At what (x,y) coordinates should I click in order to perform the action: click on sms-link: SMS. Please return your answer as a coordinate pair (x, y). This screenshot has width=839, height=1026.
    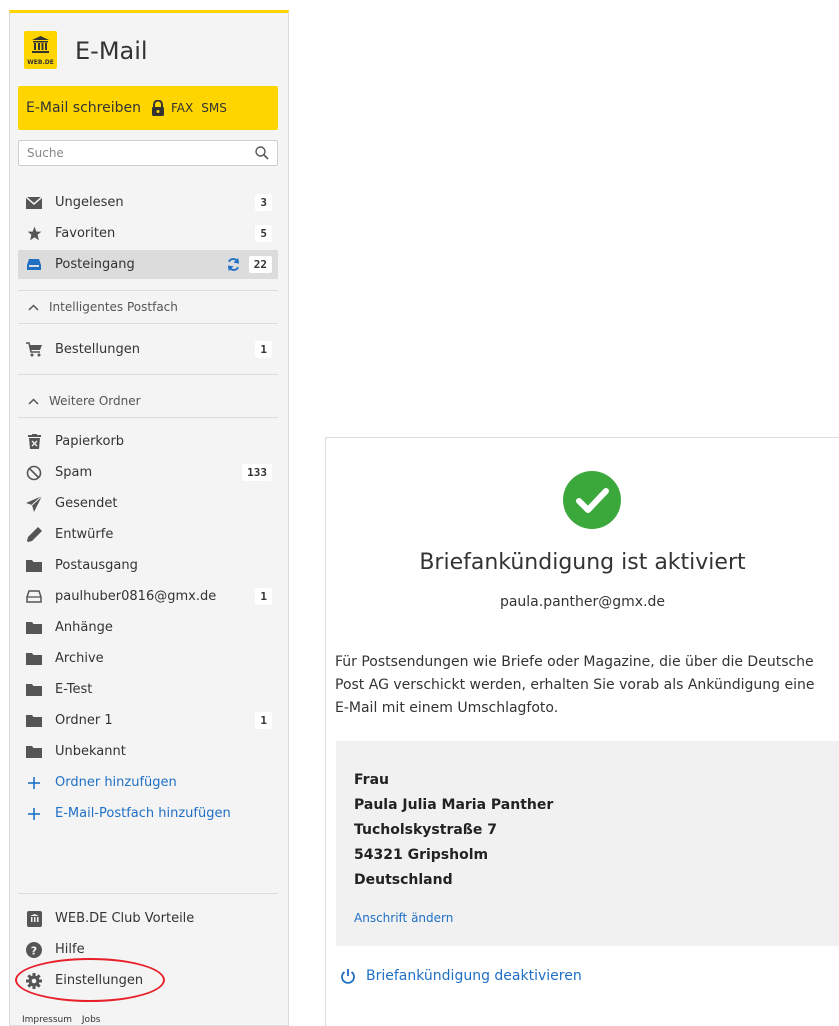
    Looking at the image, I should click on (214, 108).